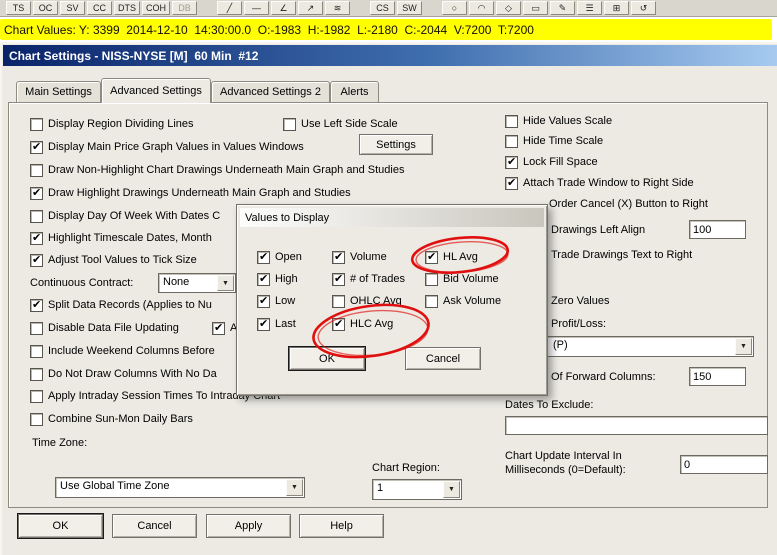  I want to click on toolbar-button-db: DB, so click(184, 8).